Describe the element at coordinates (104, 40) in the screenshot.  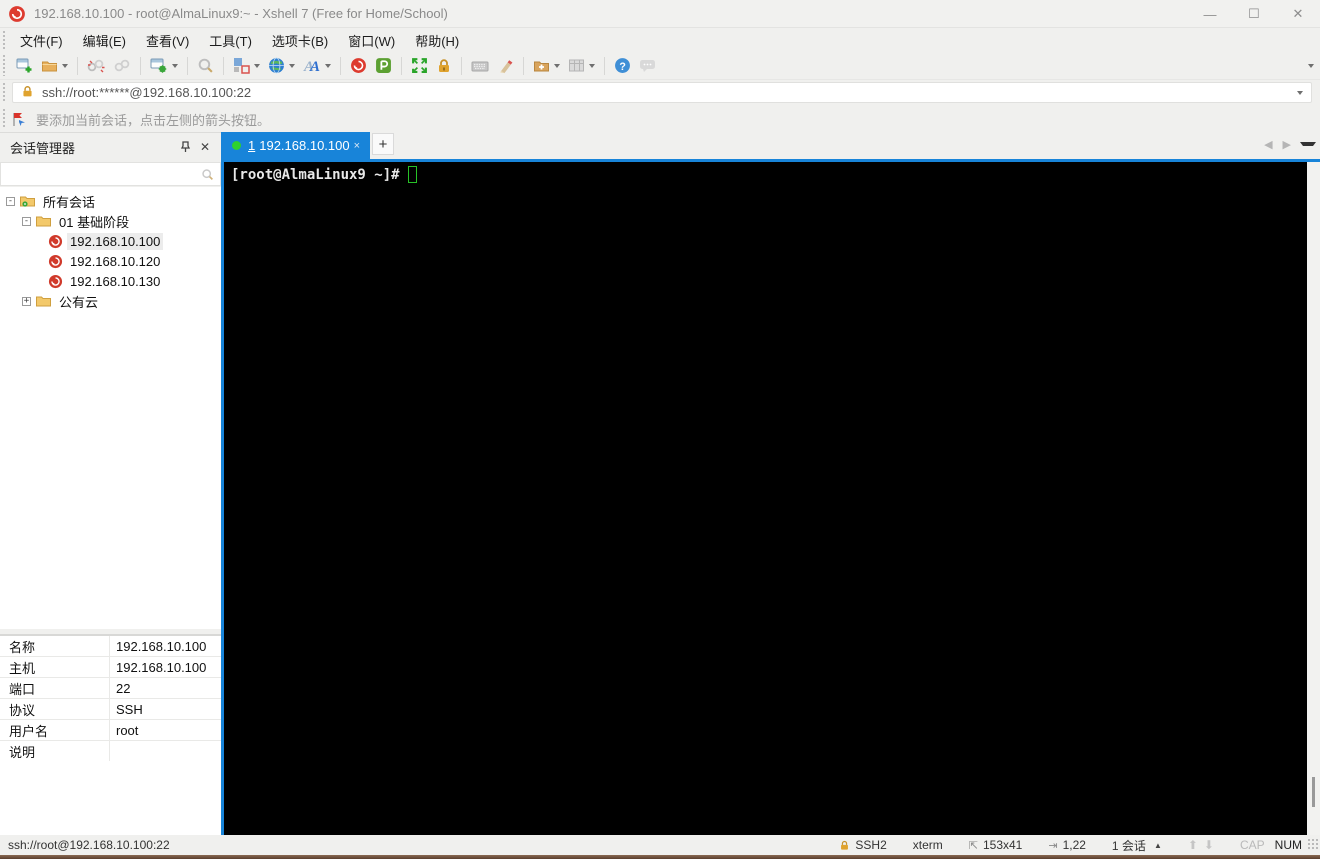
I see `menu-edit: 编辑(E)` at that location.